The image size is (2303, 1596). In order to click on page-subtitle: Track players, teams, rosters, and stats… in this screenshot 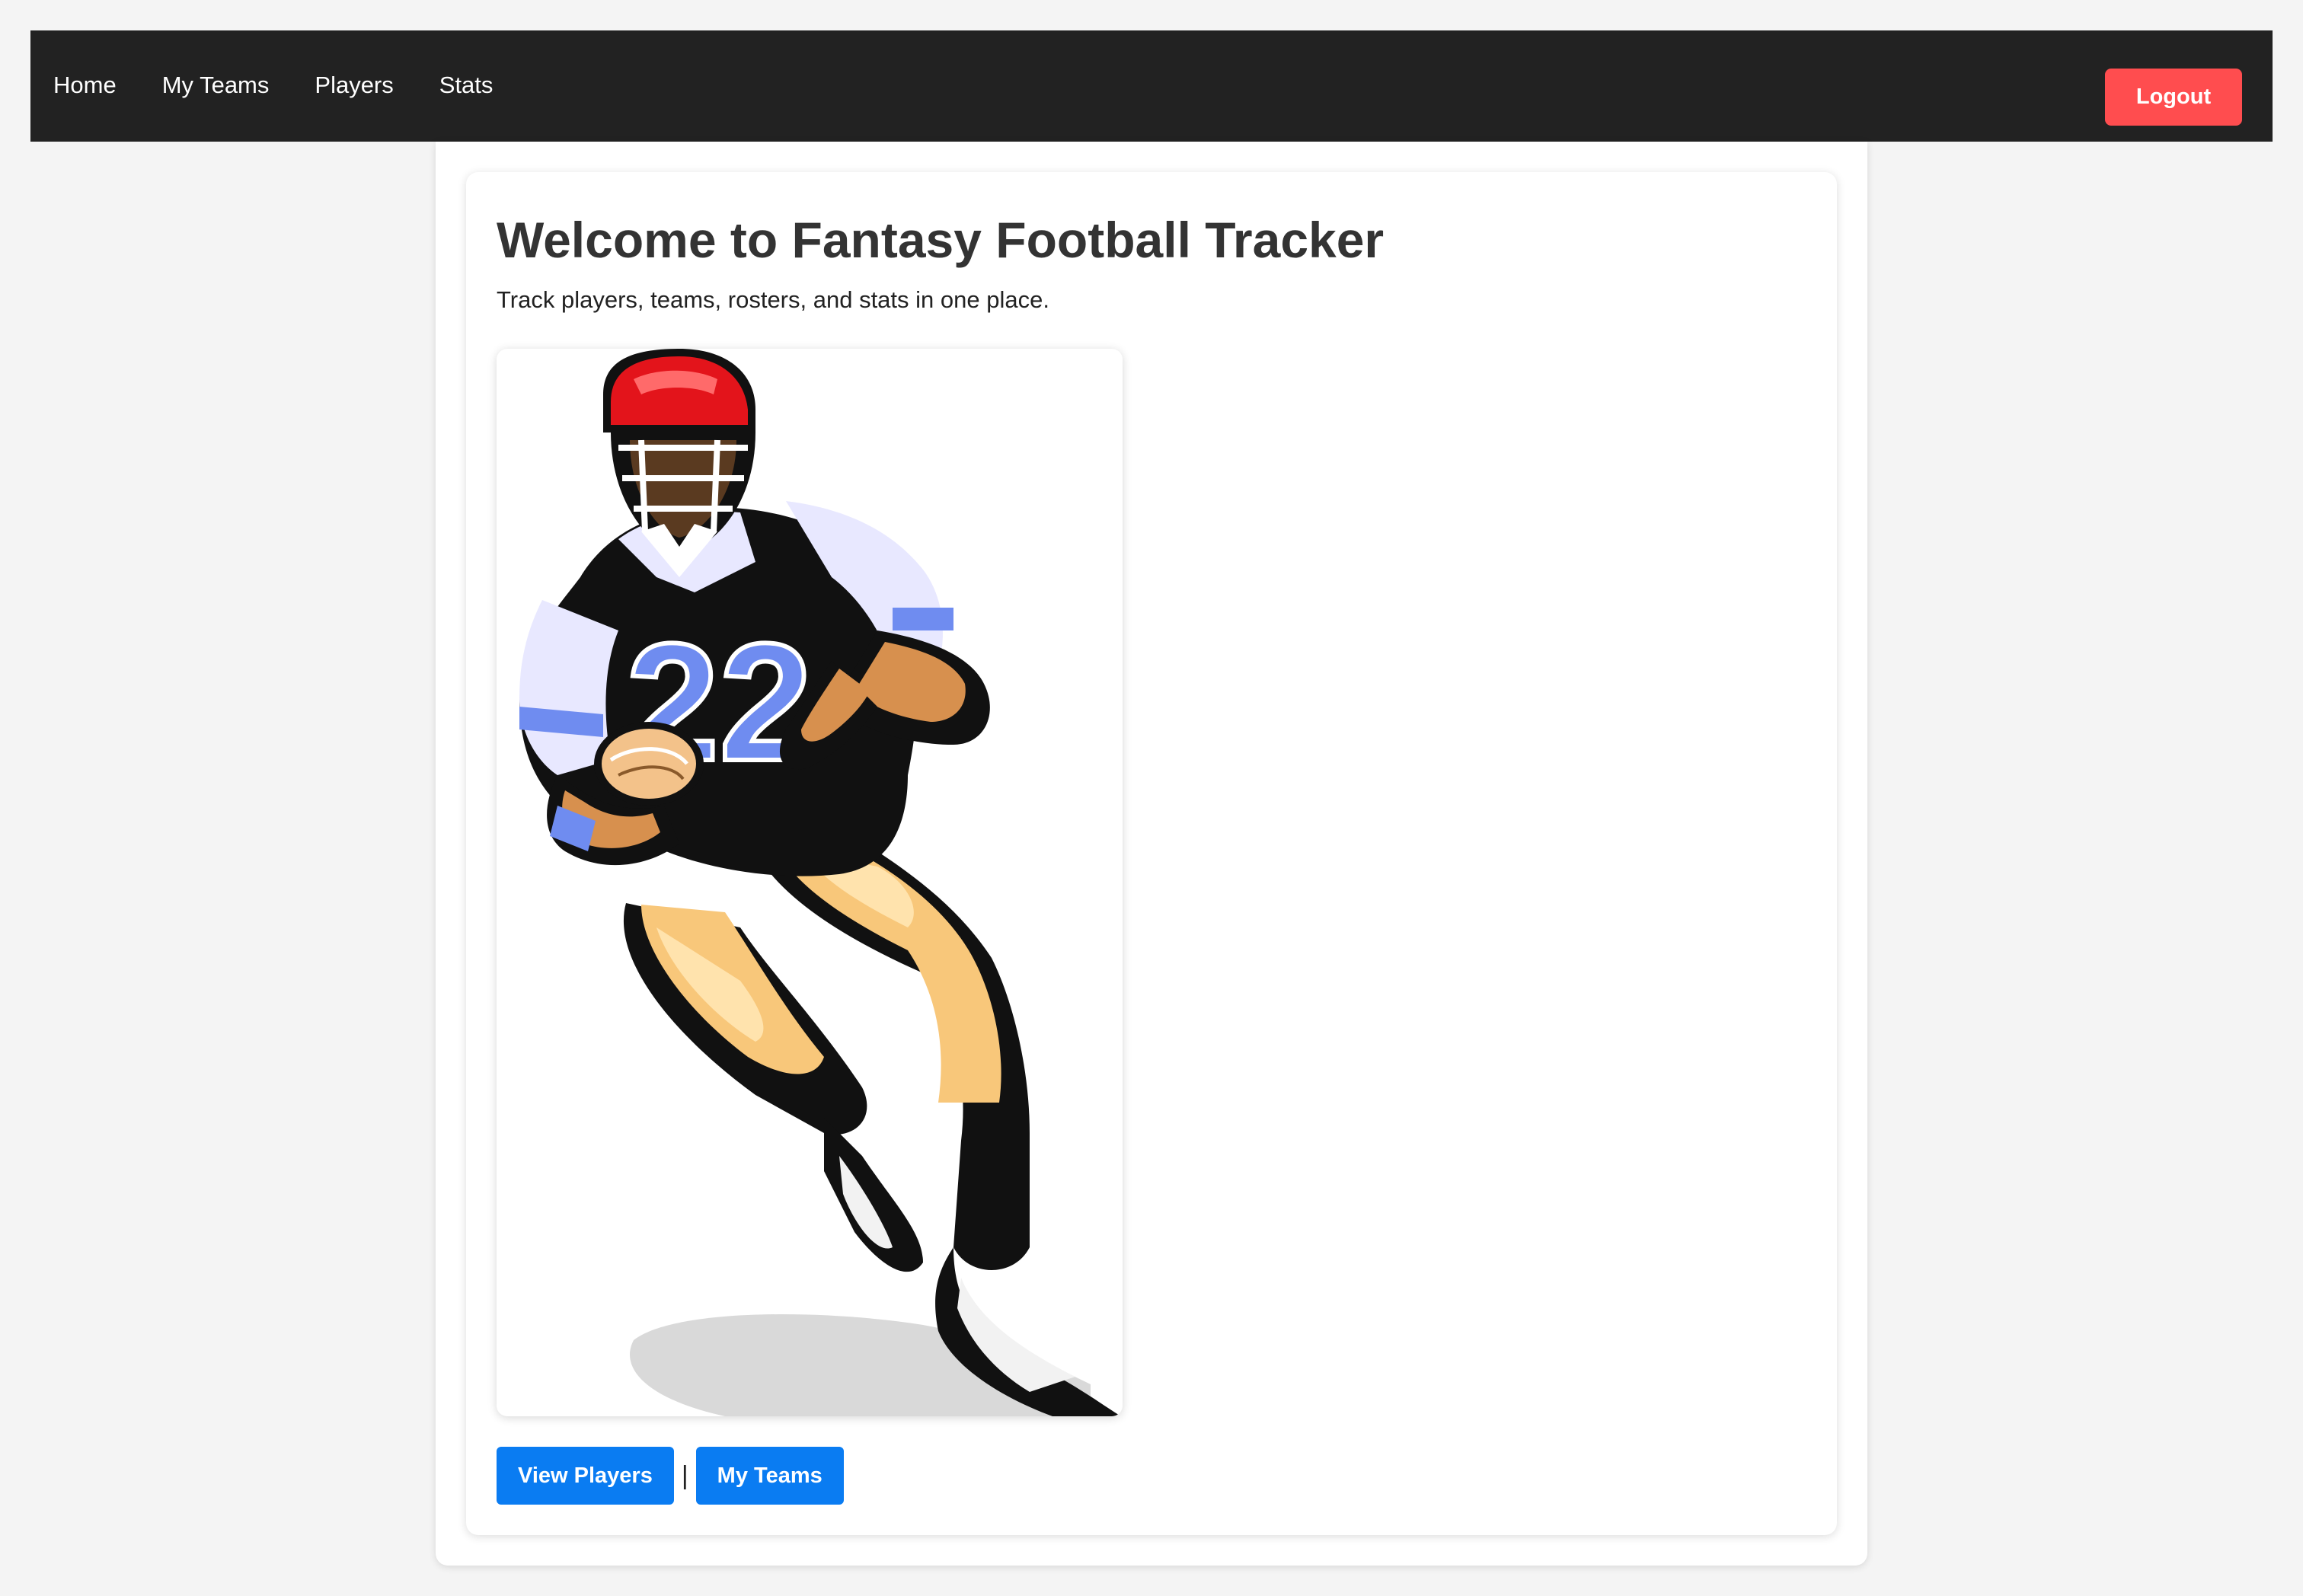, I will do `click(773, 299)`.